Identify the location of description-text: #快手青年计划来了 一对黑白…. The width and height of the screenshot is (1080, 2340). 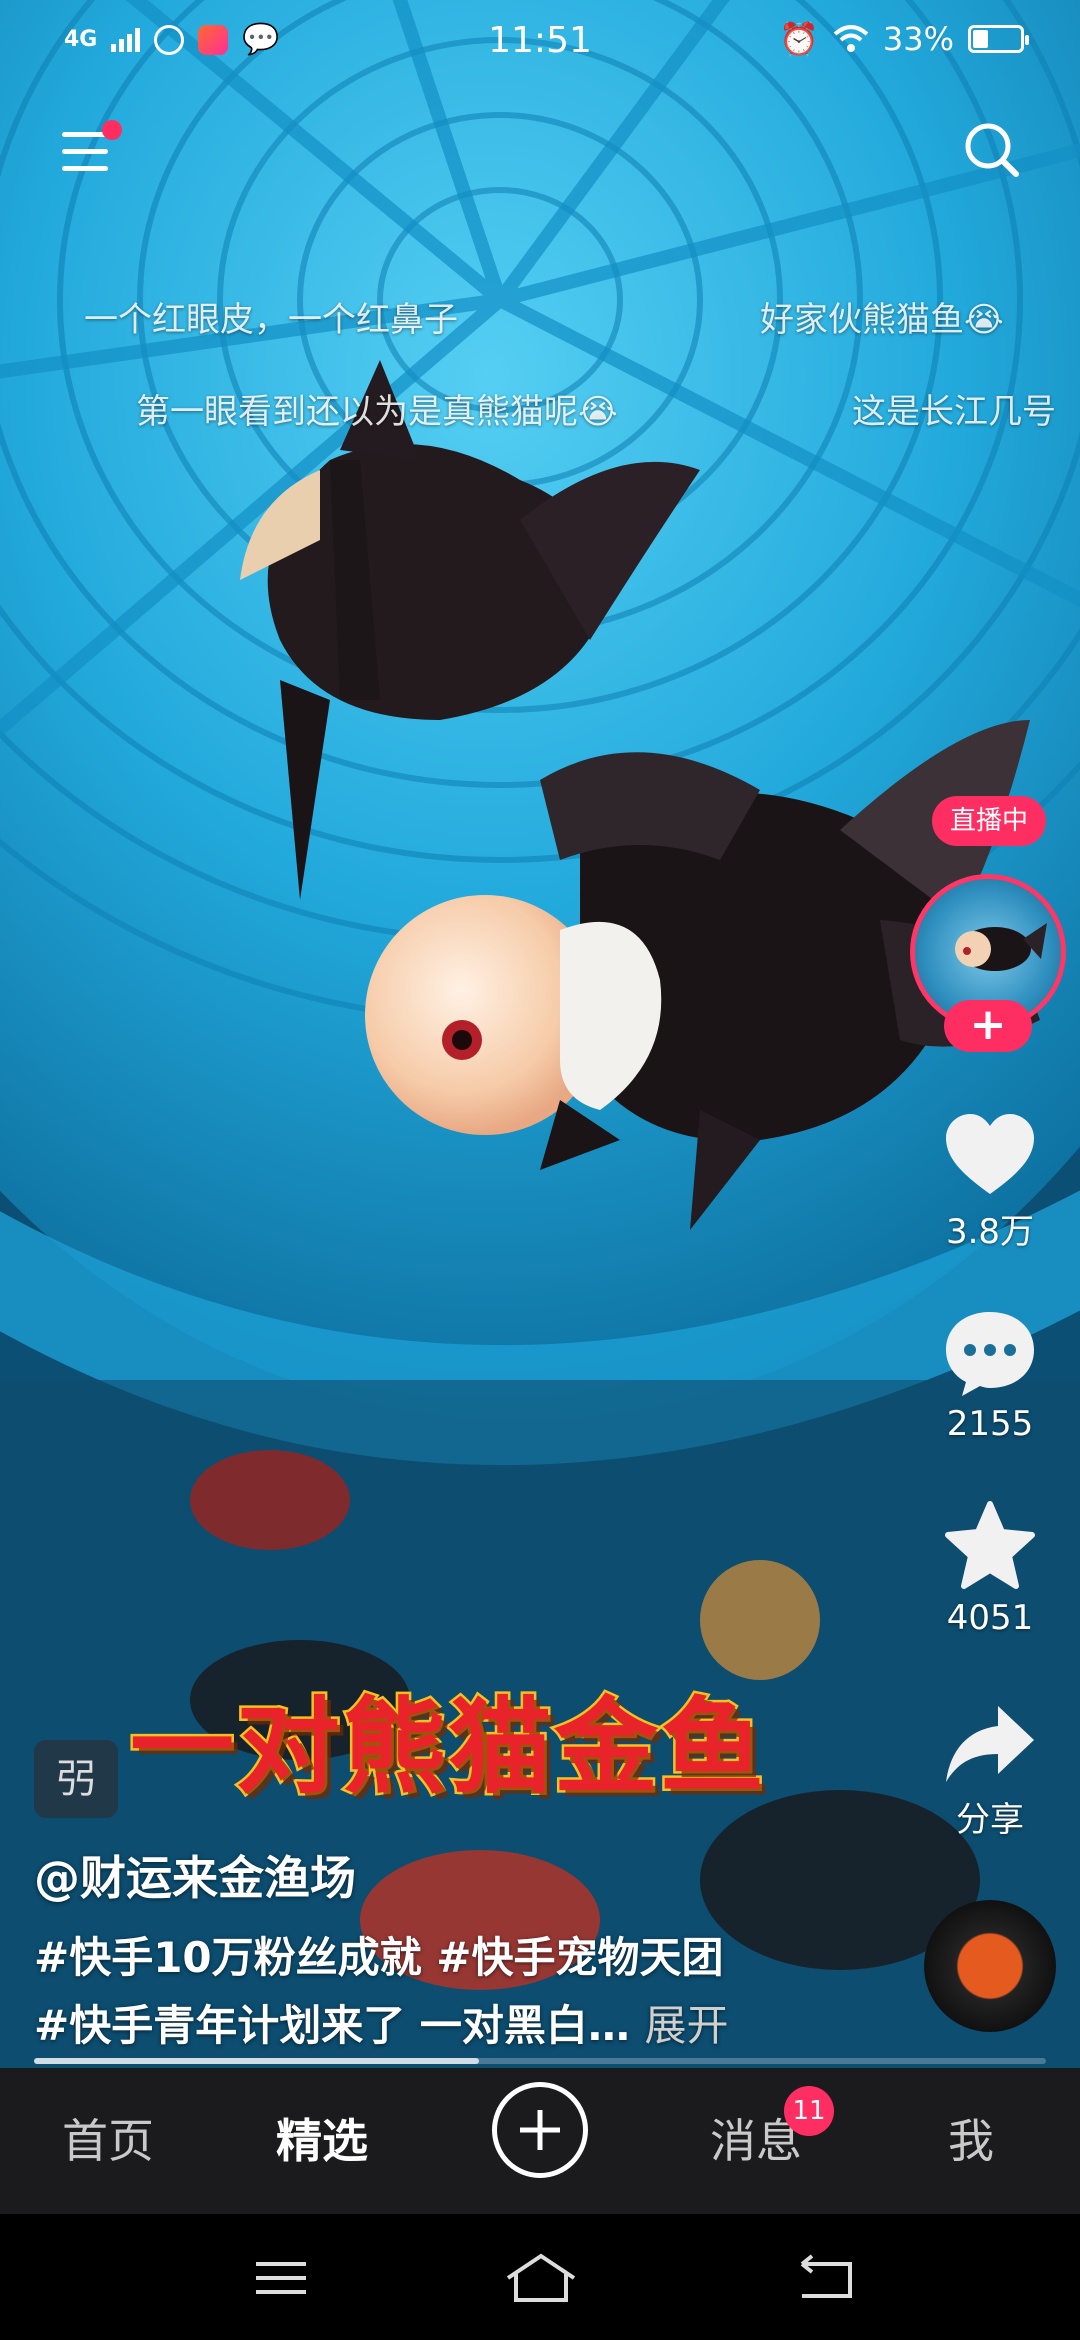
(332, 2025).